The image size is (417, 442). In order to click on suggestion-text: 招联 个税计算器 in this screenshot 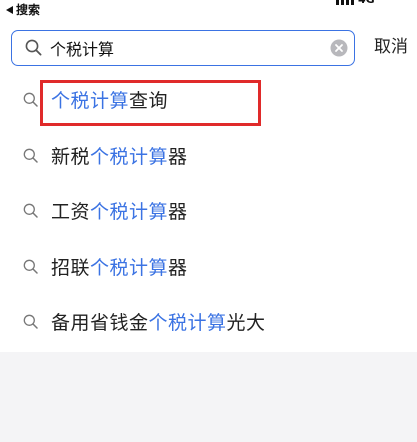, I will do `click(119, 266)`.